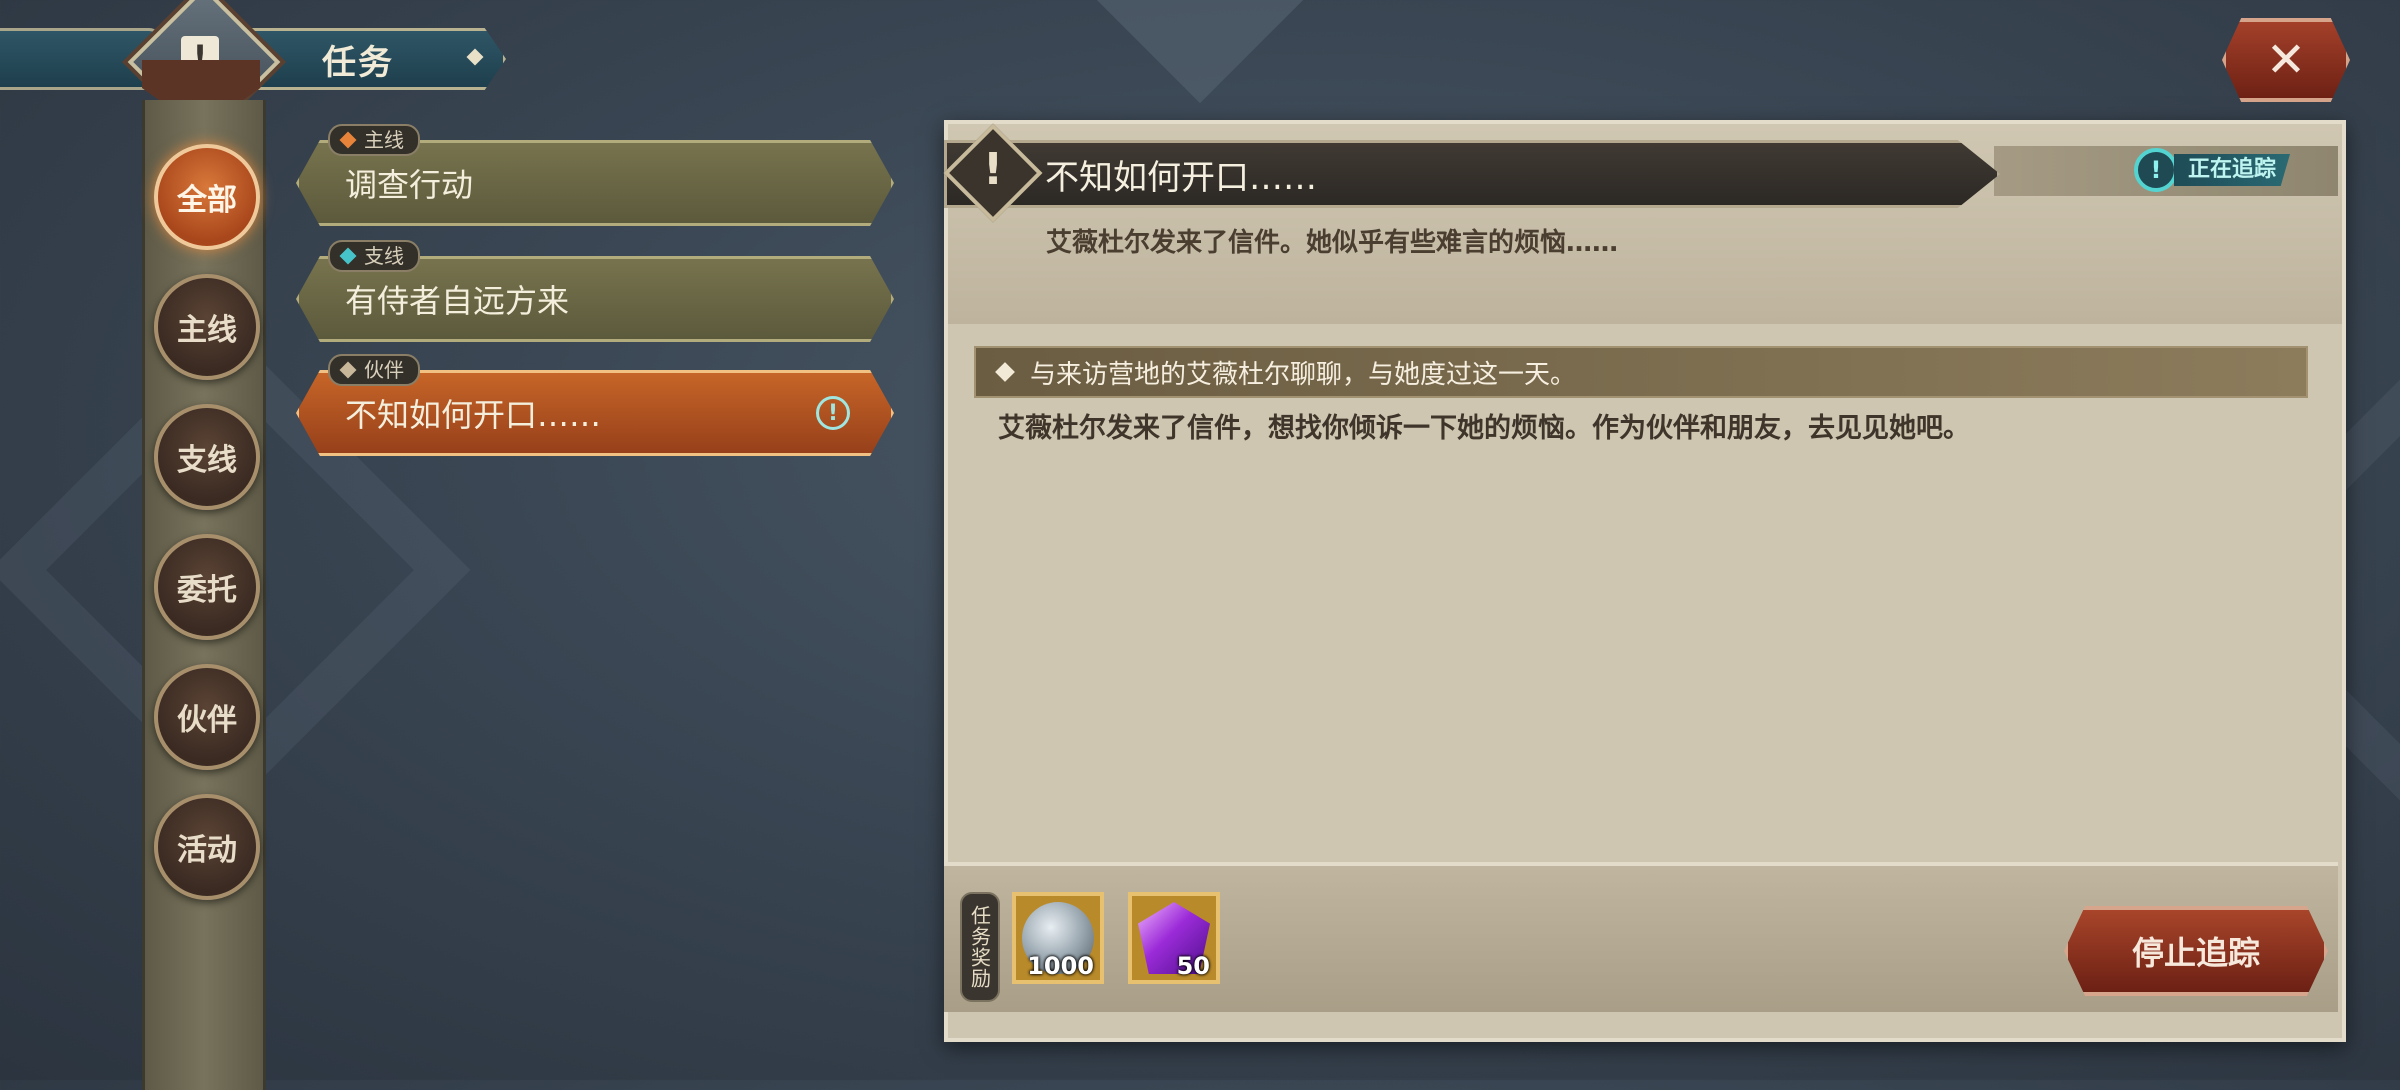  What do you see at coordinates (207, 330) in the screenshot?
I see `category-label: 主线` at bounding box center [207, 330].